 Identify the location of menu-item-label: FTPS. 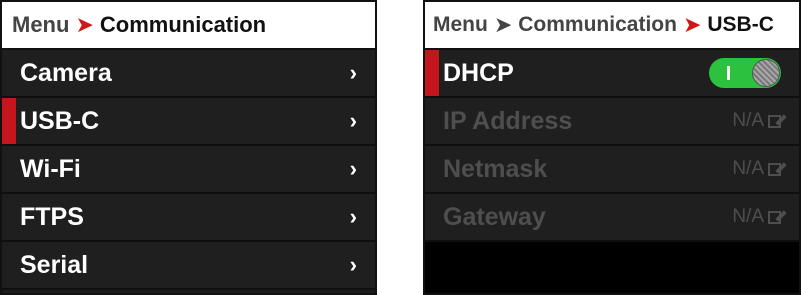
(52, 216).